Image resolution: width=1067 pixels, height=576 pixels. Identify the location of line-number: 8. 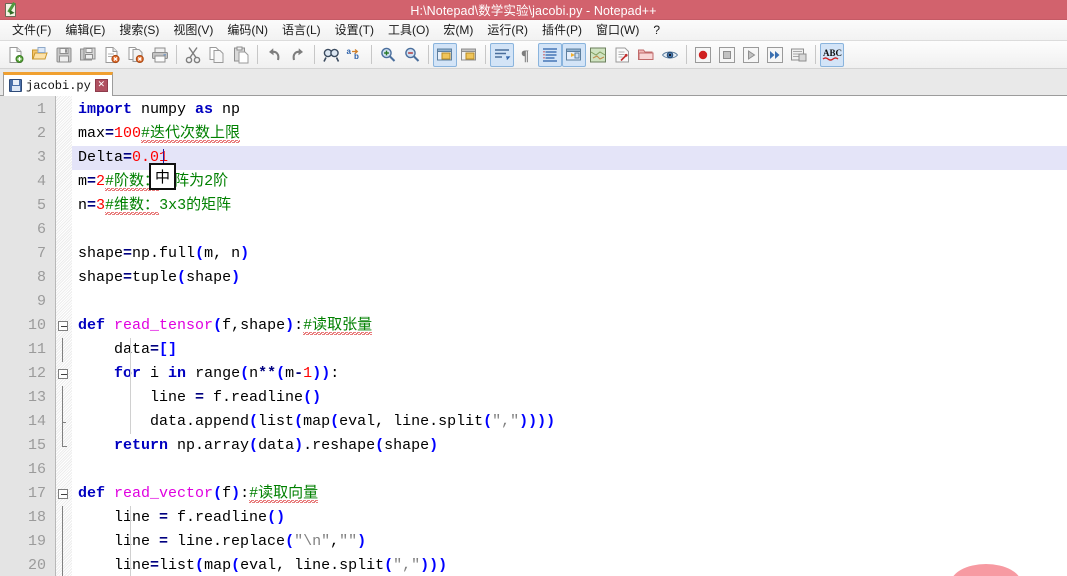
(41, 277).